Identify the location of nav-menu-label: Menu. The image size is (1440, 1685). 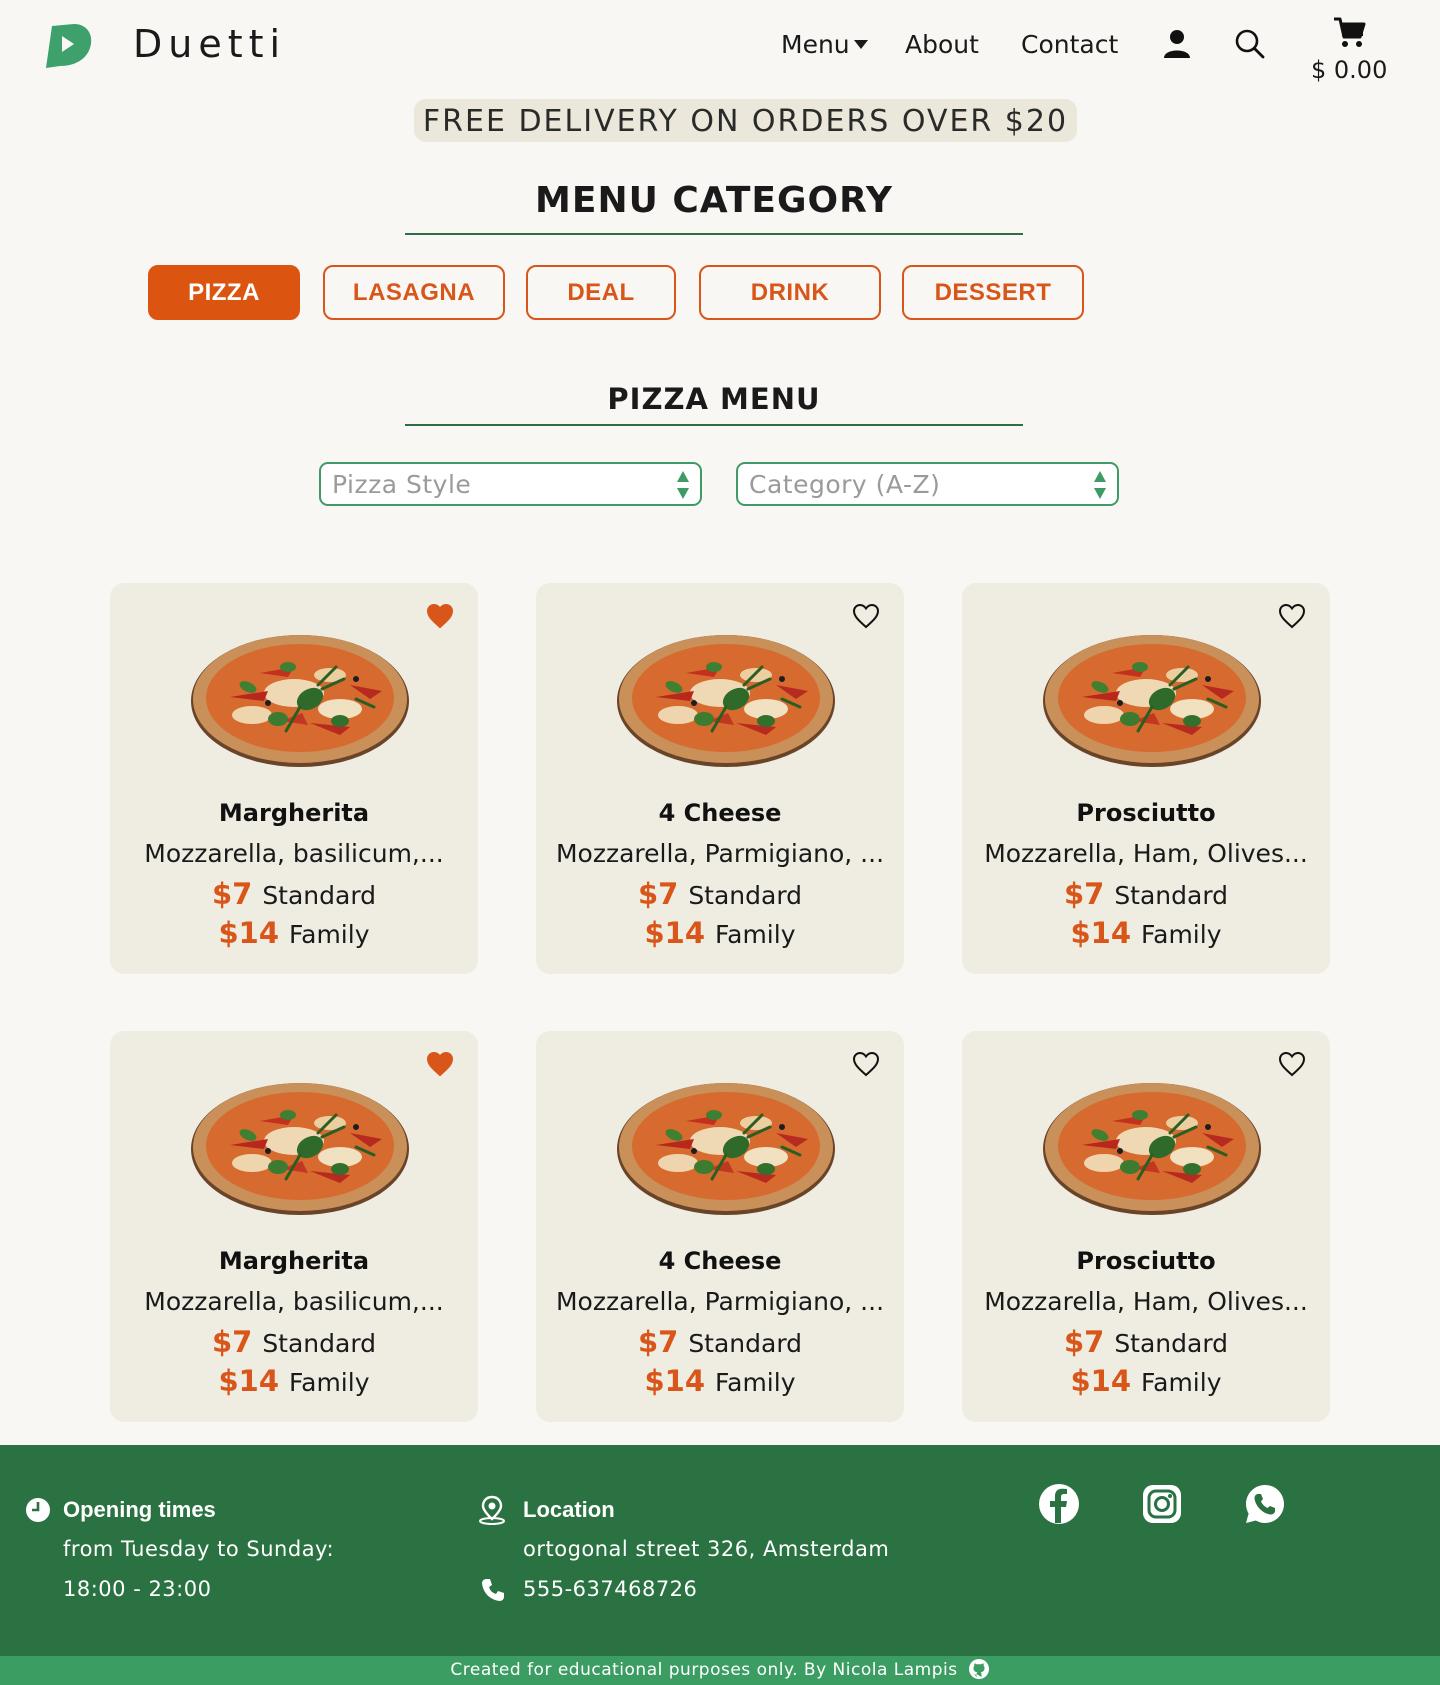
(815, 44).